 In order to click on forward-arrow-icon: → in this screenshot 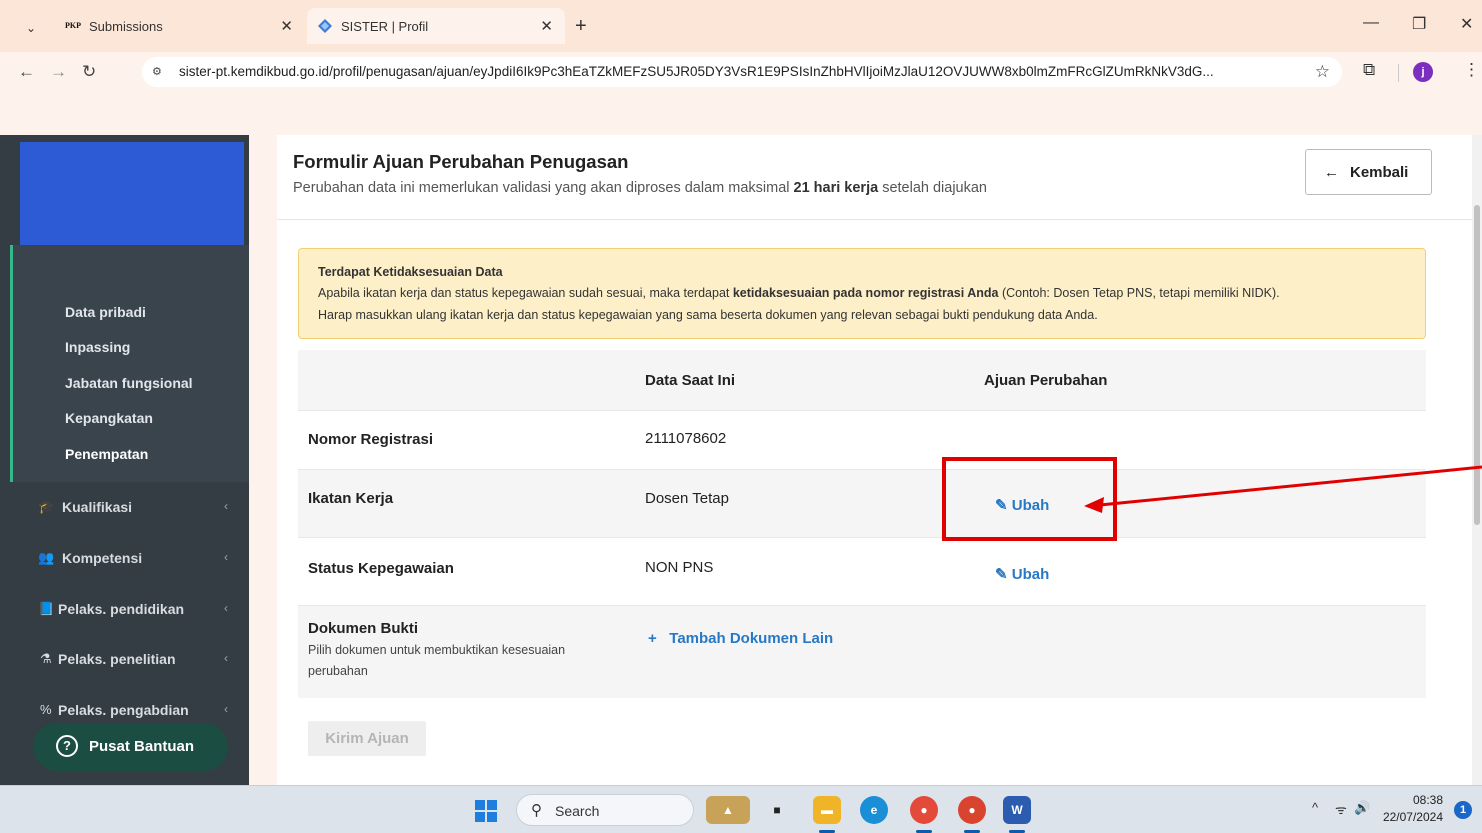, I will do `click(58, 72)`.